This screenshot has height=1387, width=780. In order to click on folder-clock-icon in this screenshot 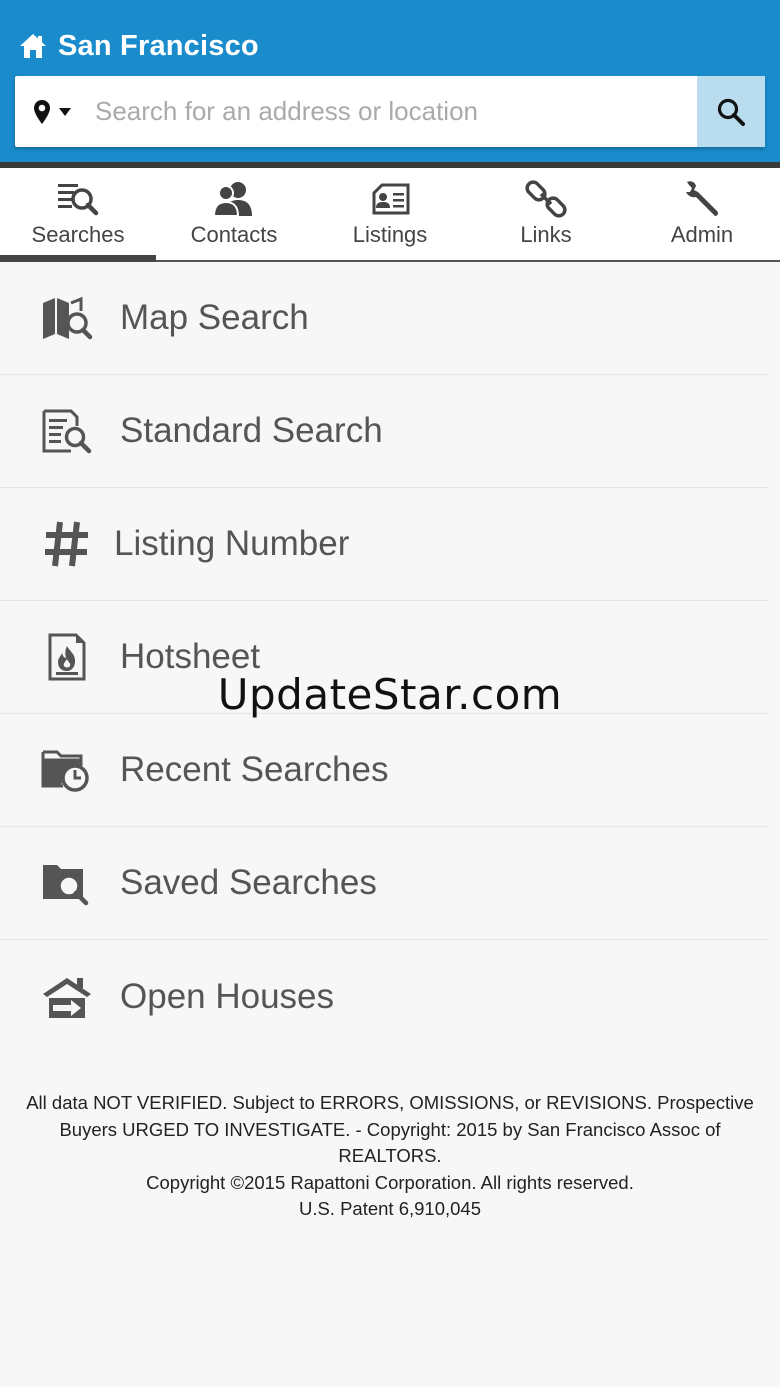, I will do `click(65, 771)`.